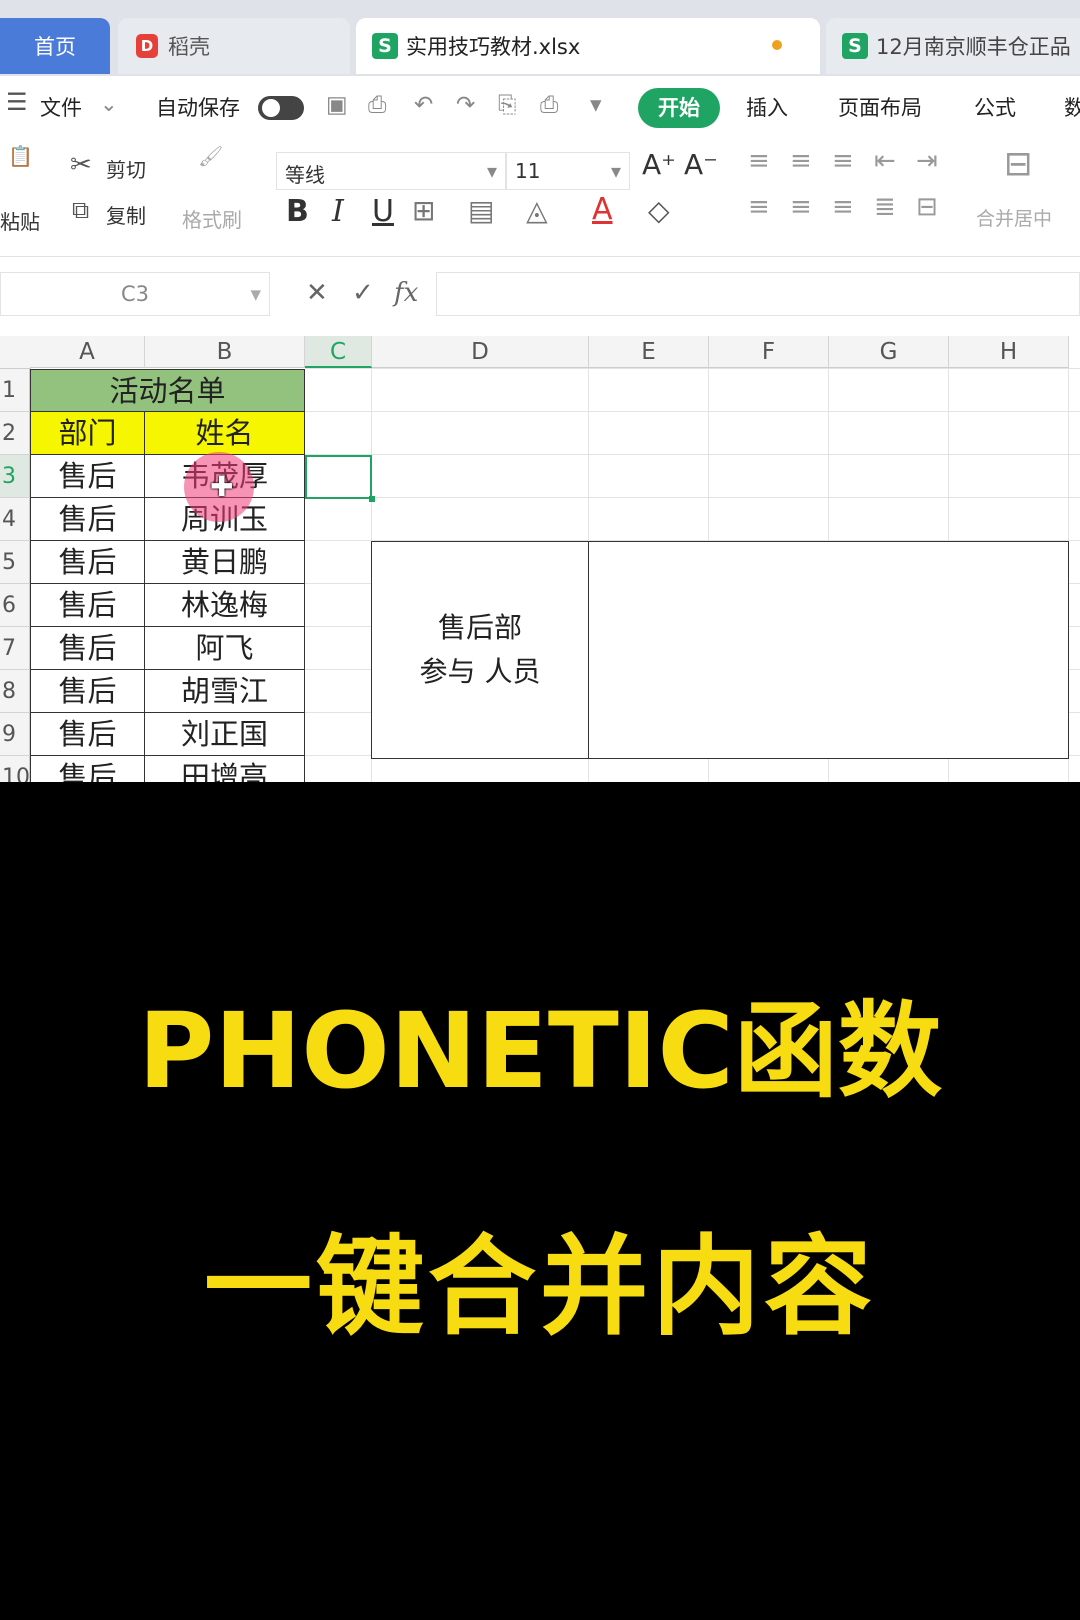 This screenshot has width=1080, height=1620. What do you see at coordinates (15, 648) in the screenshot?
I see `row-header-7: 7` at bounding box center [15, 648].